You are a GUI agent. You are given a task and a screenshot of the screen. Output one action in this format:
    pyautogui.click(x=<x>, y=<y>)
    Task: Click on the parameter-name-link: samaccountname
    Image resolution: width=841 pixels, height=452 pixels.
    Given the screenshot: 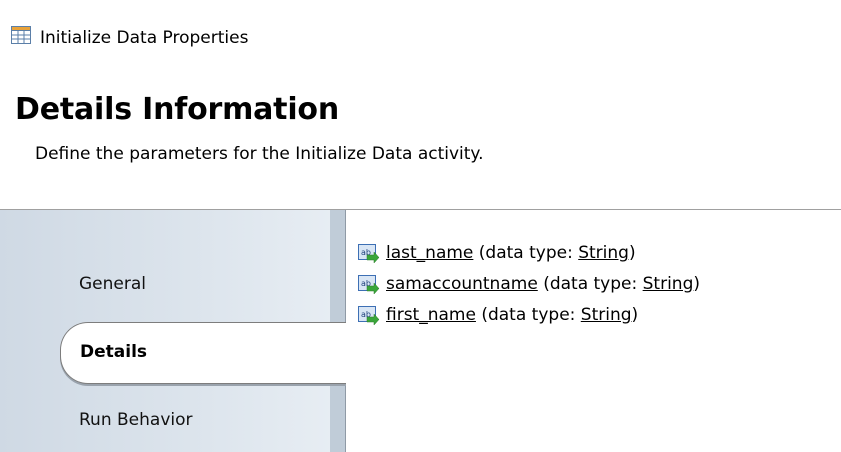 What is the action you would take?
    pyautogui.click(x=462, y=284)
    